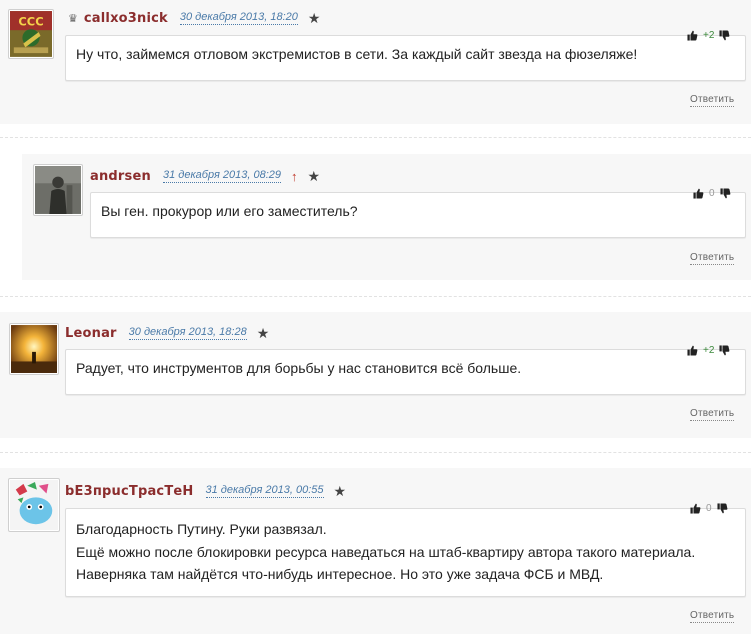 This screenshot has height=634, width=751. What do you see at coordinates (129, 491) in the screenshot?
I see `comment-author: bE3прucТрасТеН` at bounding box center [129, 491].